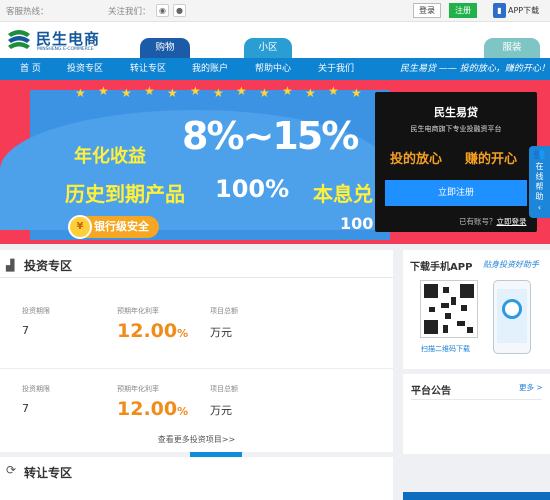  I want to click on loan-slogan-2: 赚的开心, so click(491, 159).